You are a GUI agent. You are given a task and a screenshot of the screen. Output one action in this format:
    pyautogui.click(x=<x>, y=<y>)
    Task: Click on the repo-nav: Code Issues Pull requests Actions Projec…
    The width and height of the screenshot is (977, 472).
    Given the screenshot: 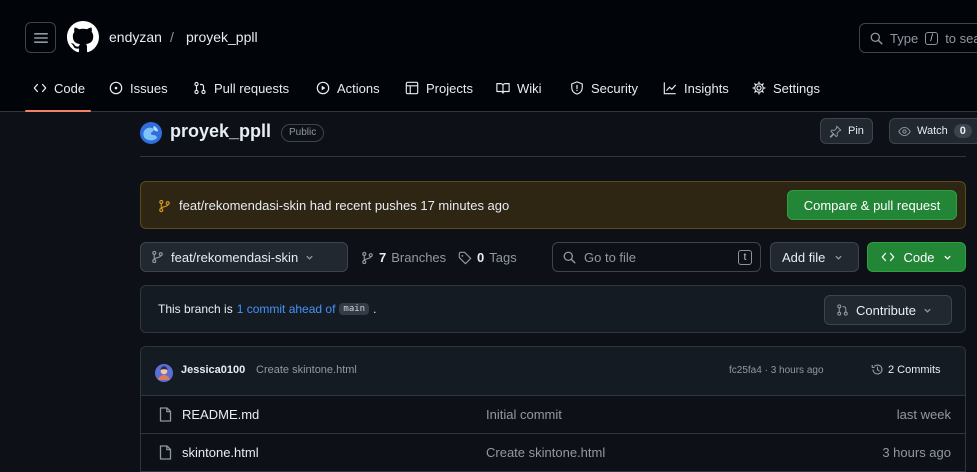 What is the action you would take?
    pyautogui.click(x=488, y=88)
    